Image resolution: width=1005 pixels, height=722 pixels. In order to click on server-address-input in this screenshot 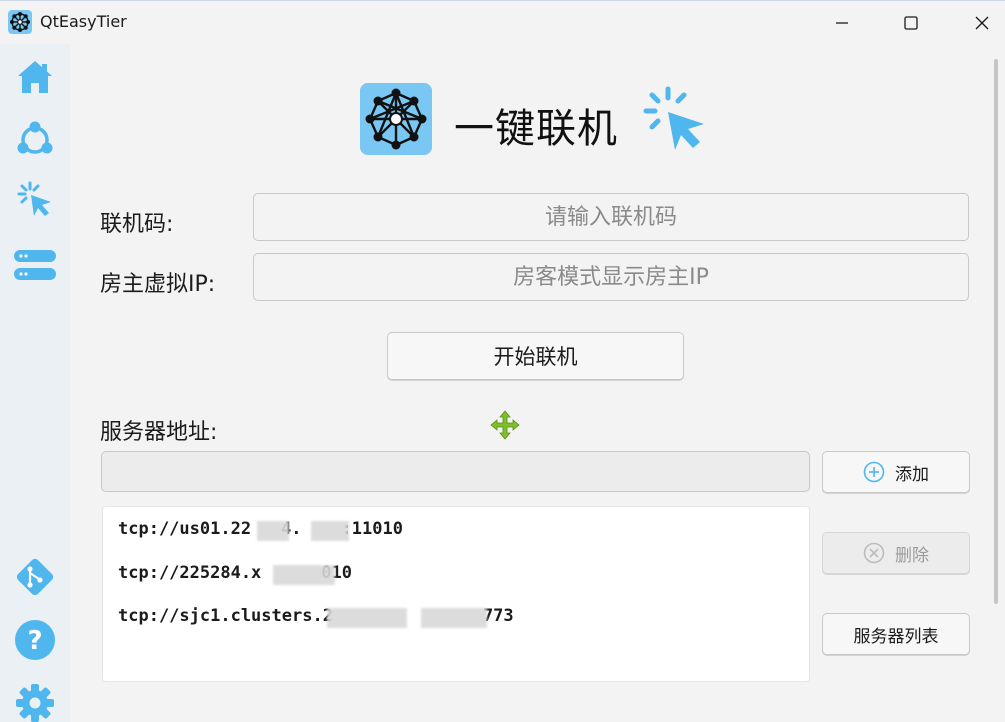, I will do `click(455, 471)`.